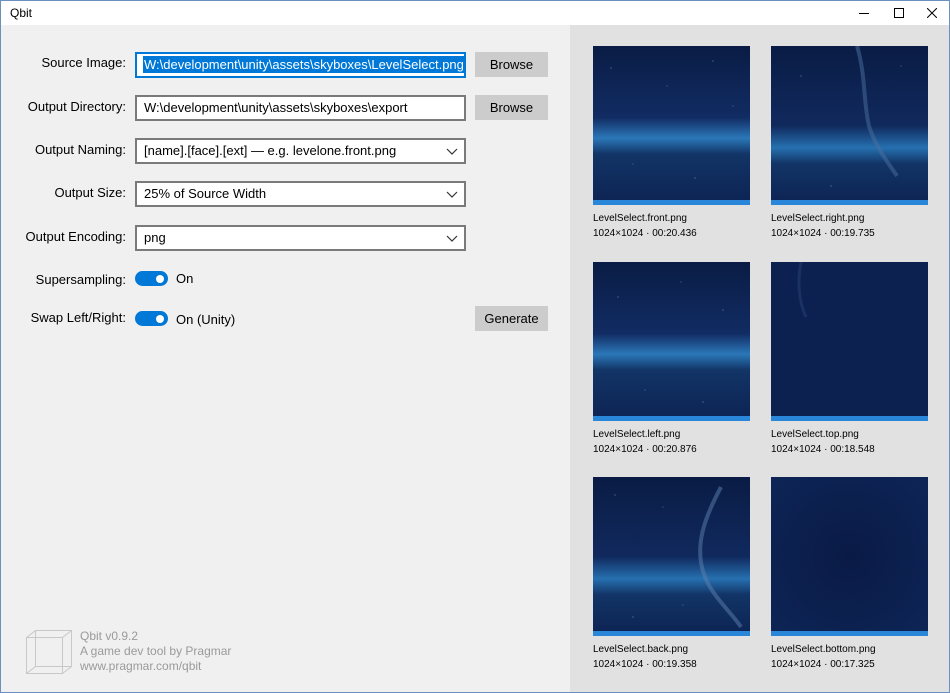  What do you see at coordinates (75, 236) in the screenshot?
I see `output-encoding-label: Output Encoding:` at bounding box center [75, 236].